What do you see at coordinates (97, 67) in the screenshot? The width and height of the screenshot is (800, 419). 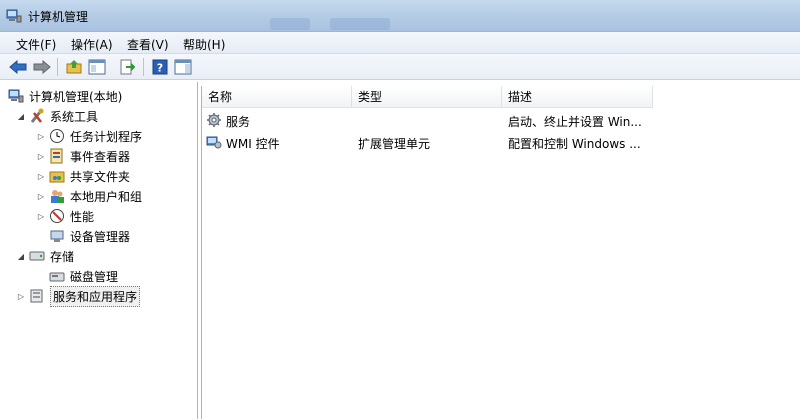 I see `show-hide-tree-icon` at bounding box center [97, 67].